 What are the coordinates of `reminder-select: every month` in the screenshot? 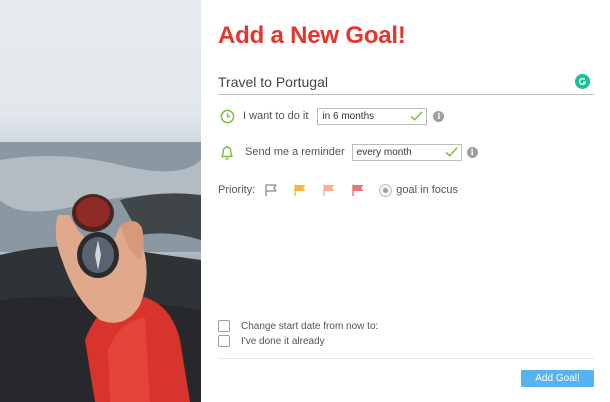 It's located at (406, 152).